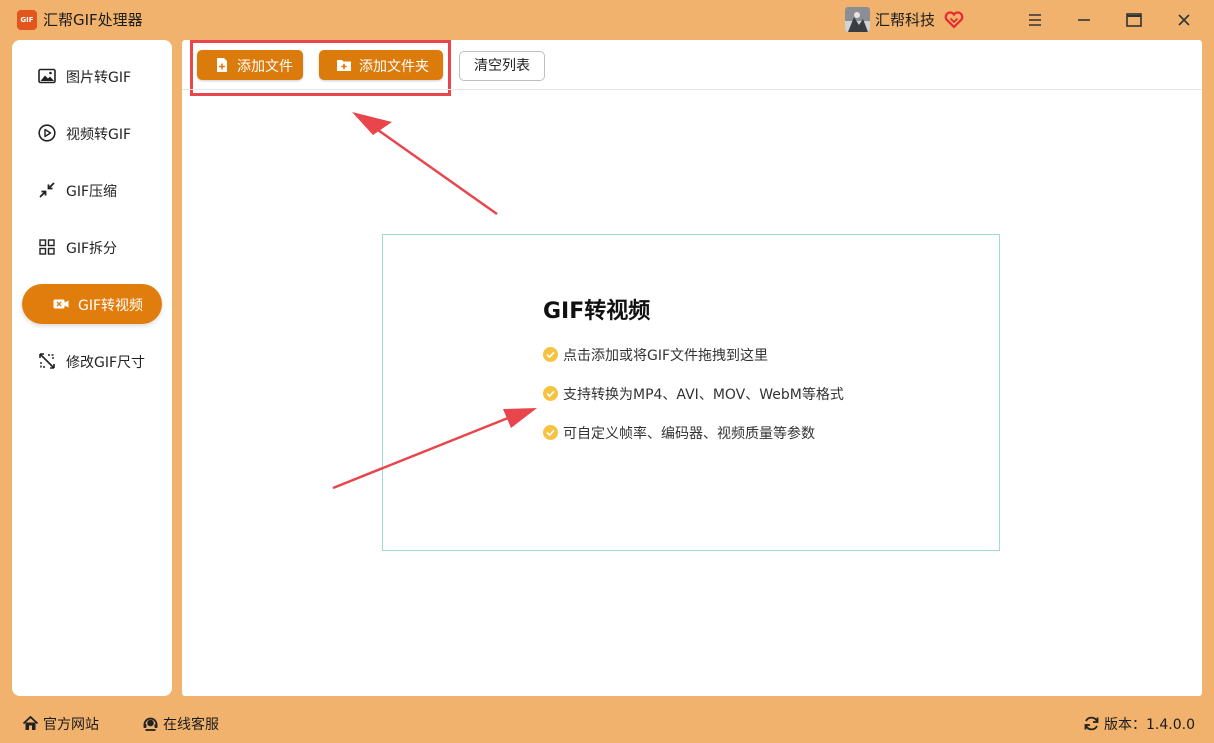 The height and width of the screenshot is (743, 1214). I want to click on online-service-link: 在线客服, so click(187, 724).